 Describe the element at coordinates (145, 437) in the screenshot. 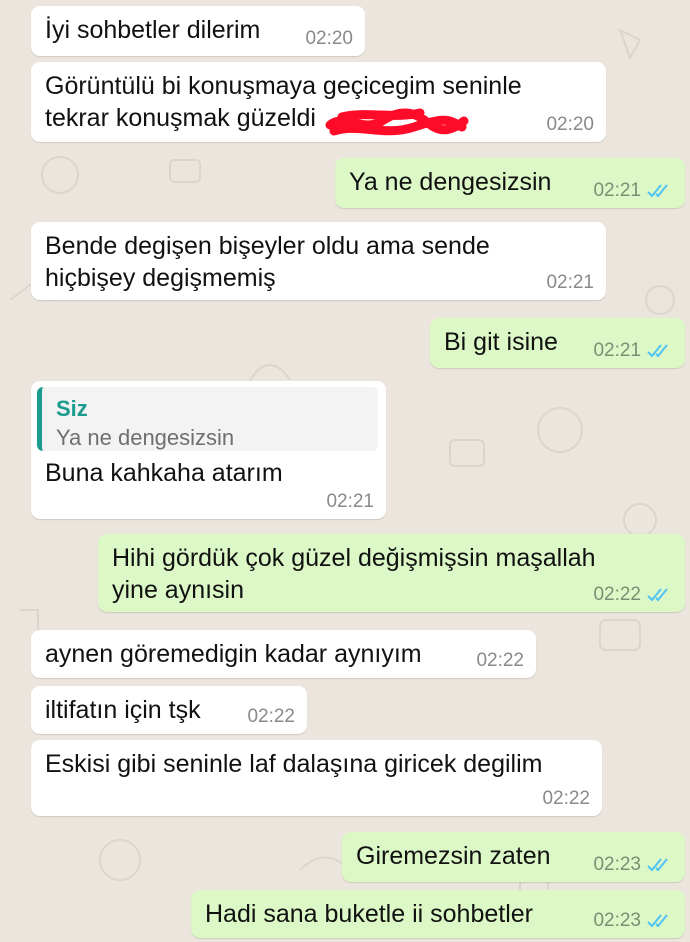

I see `quoted-text: Ya ne dengesizsin` at that location.